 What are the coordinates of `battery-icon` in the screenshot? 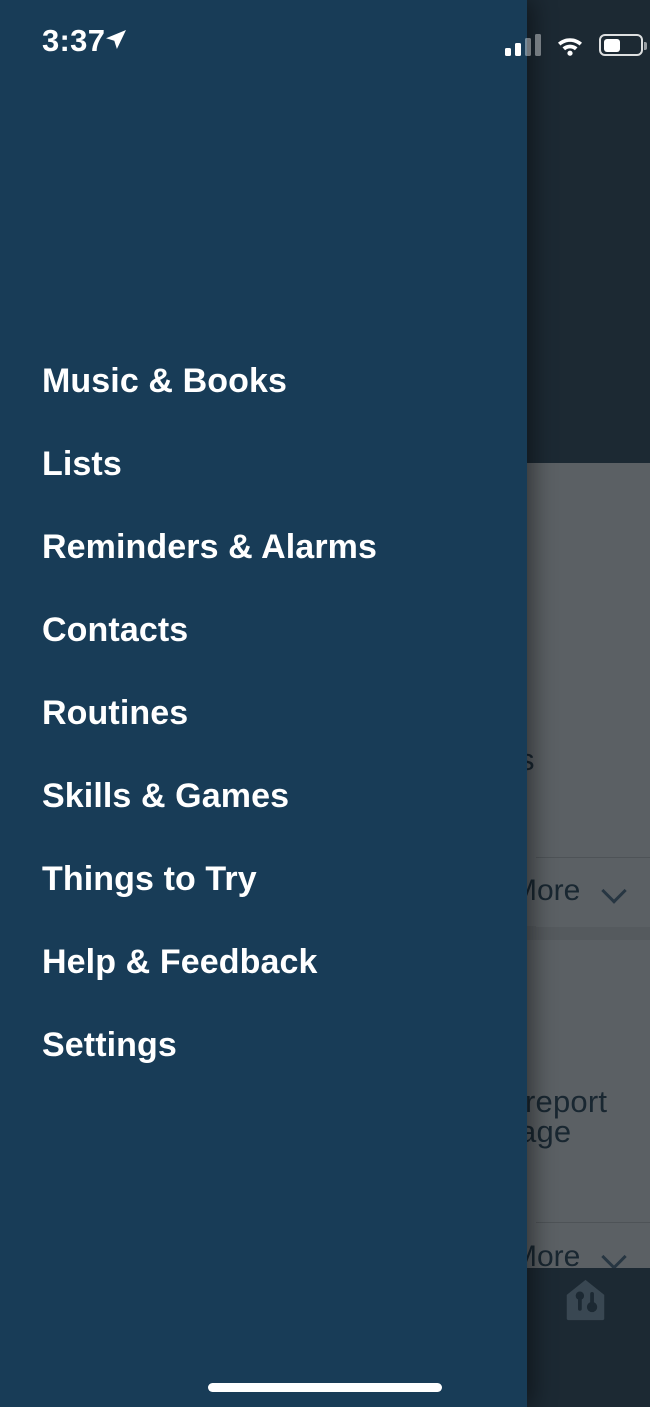 It's located at (623, 45).